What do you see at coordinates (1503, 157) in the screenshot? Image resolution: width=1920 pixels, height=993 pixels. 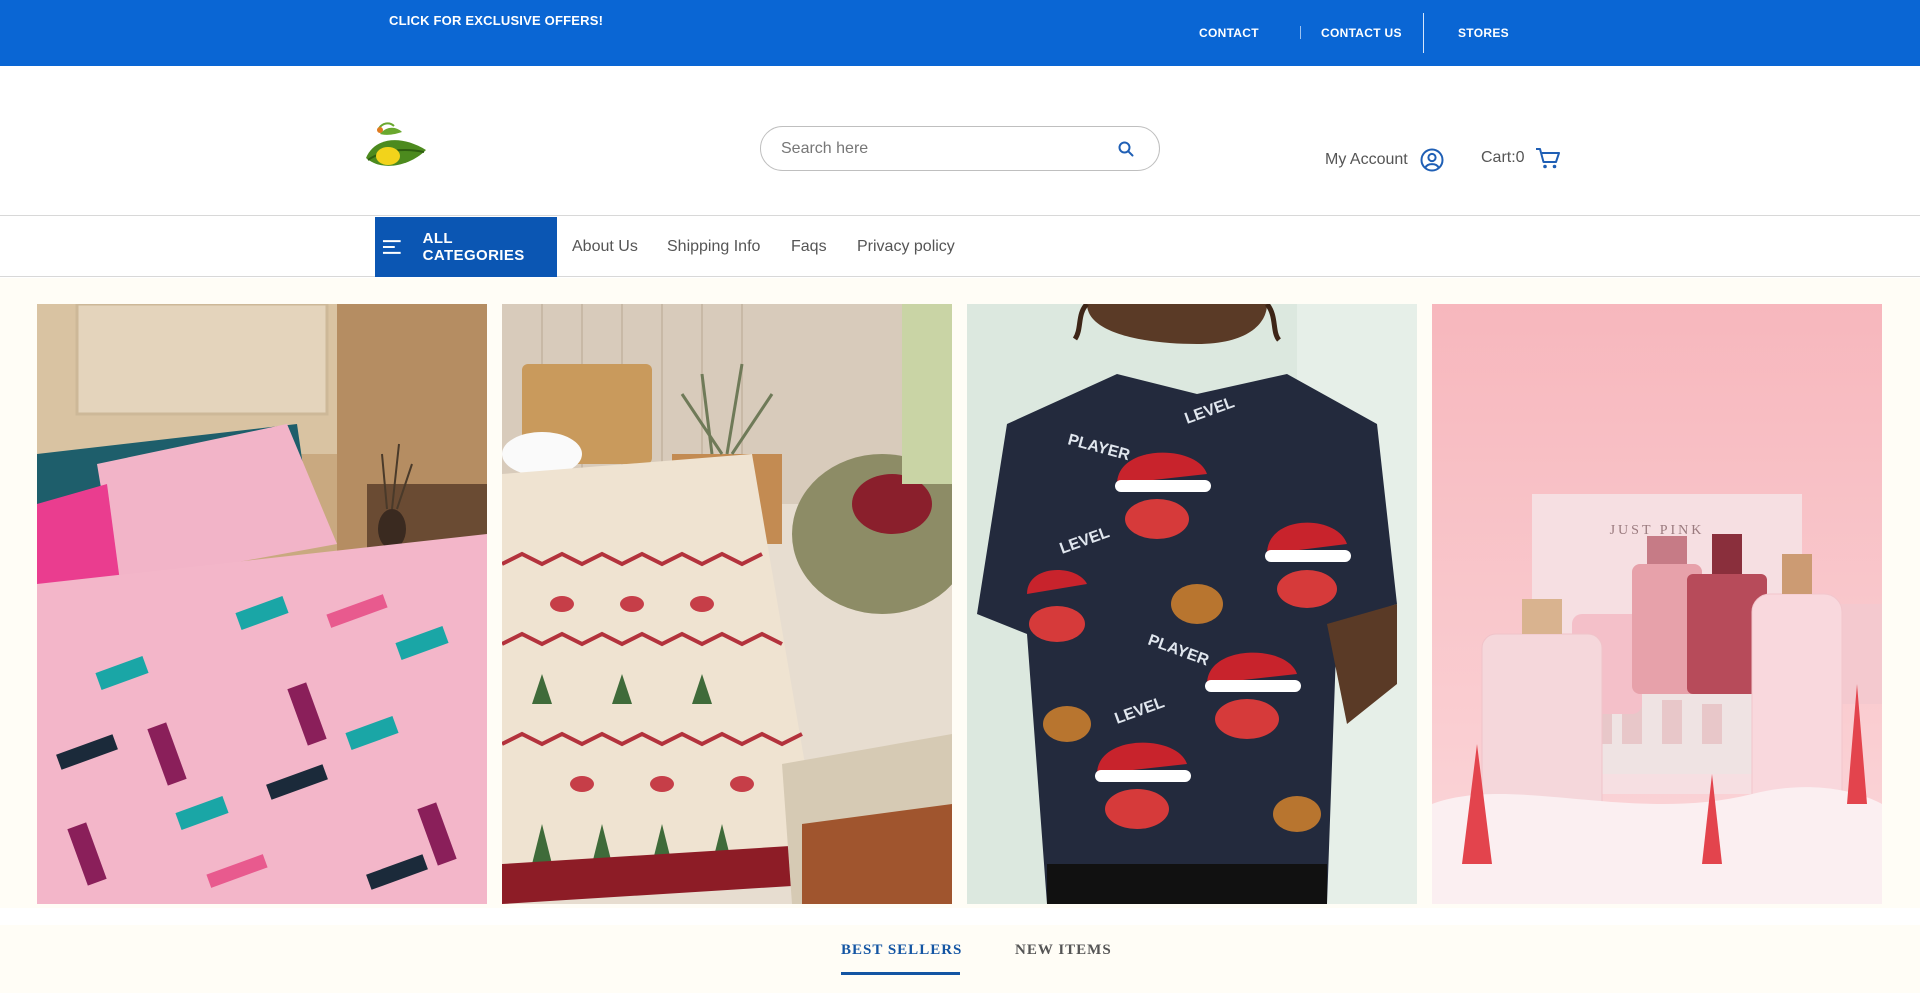 I see `cart-label: Cart:0` at bounding box center [1503, 157].